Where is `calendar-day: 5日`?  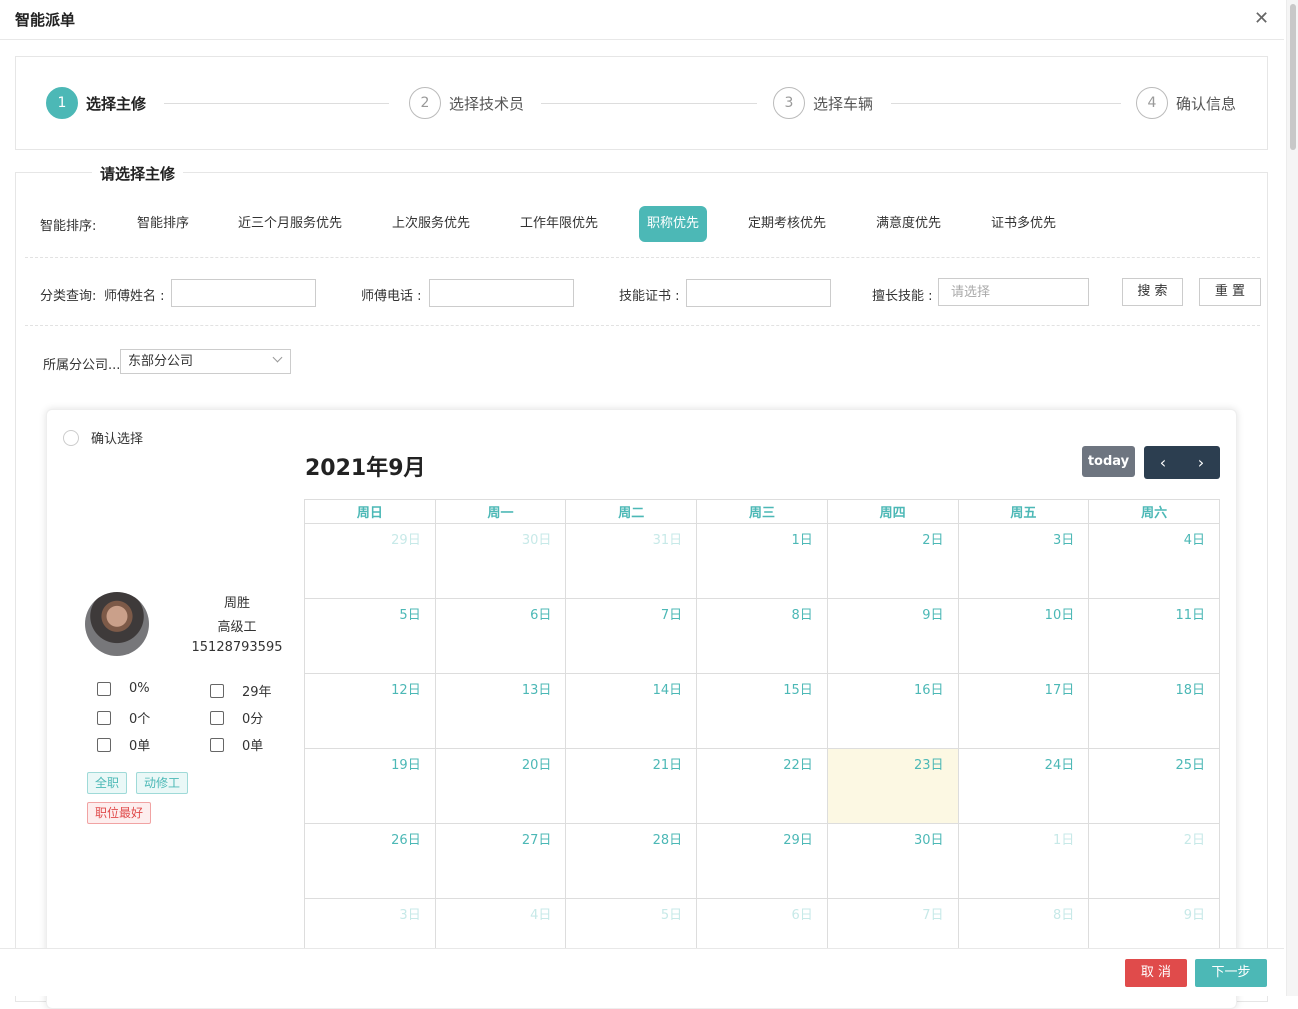
calendar-day: 5日 is located at coordinates (370, 636).